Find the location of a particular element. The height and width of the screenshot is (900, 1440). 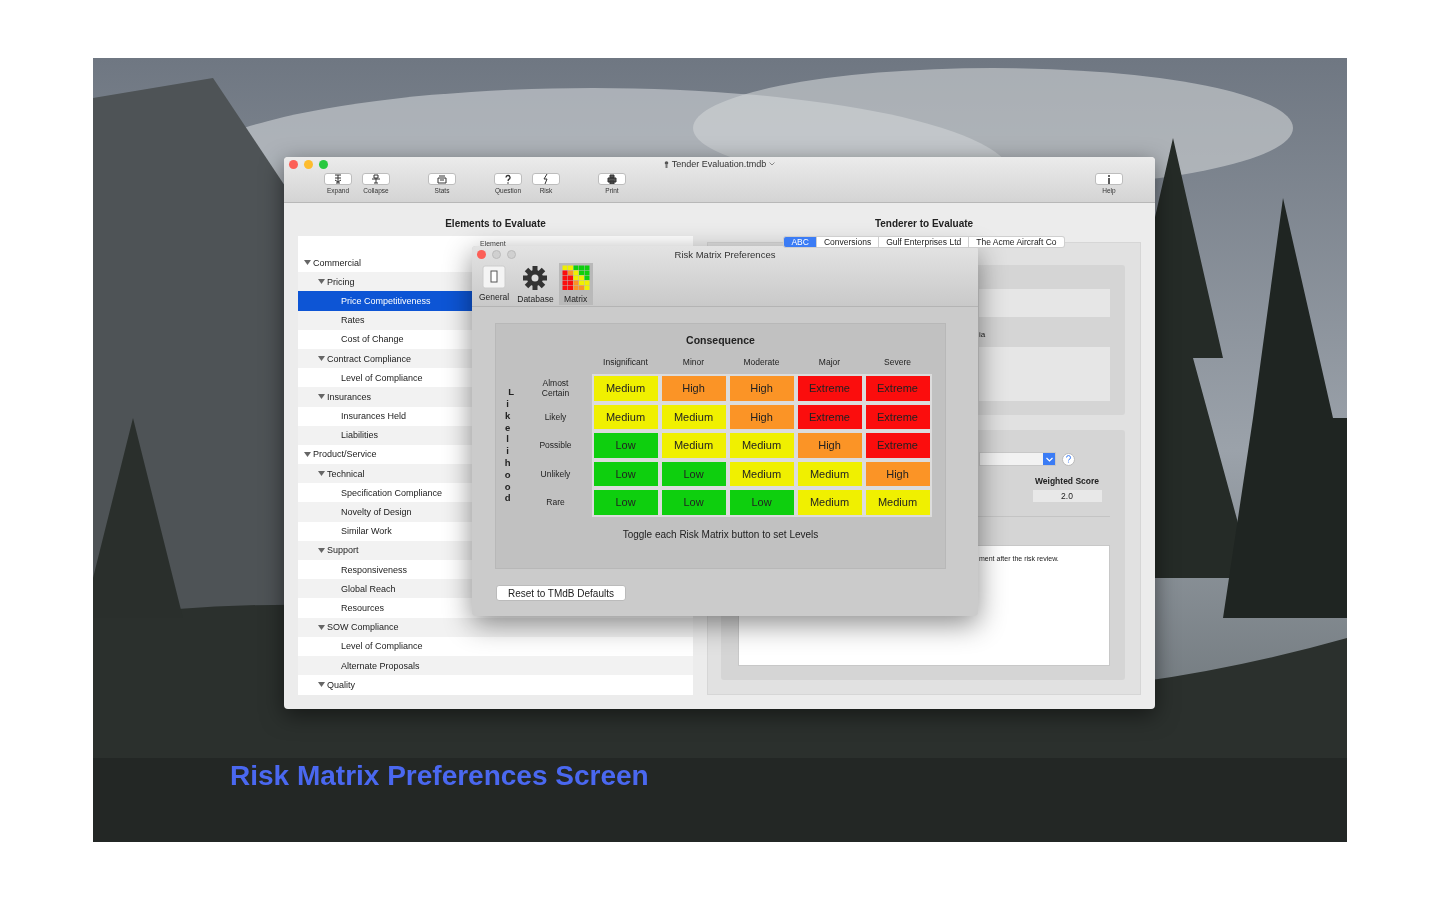

dialog-title: Risk Matrix Preferences is located at coordinates (725, 254).